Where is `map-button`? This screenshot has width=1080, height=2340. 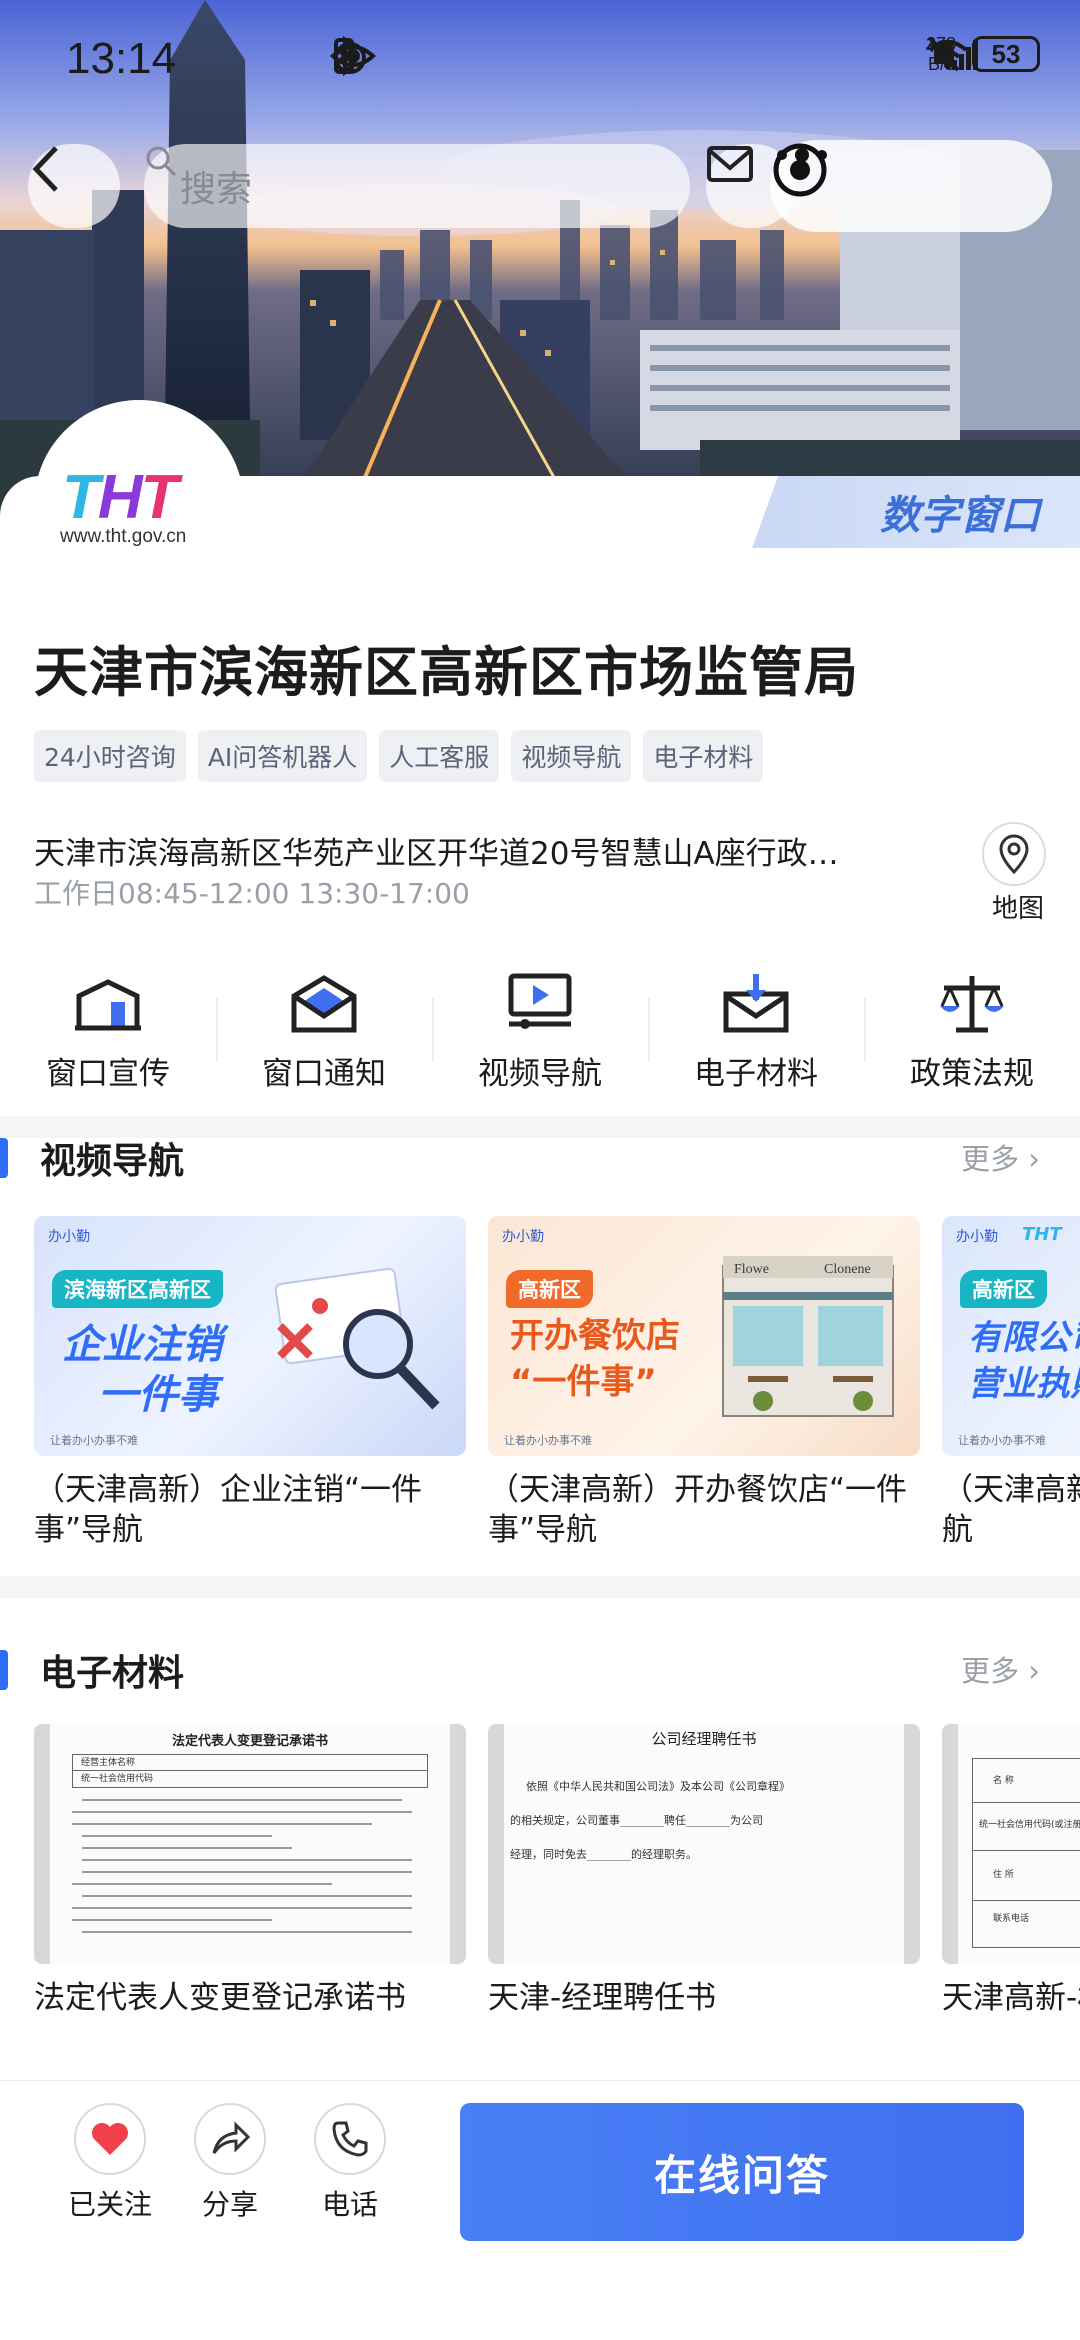
map-button is located at coordinates (1014, 854).